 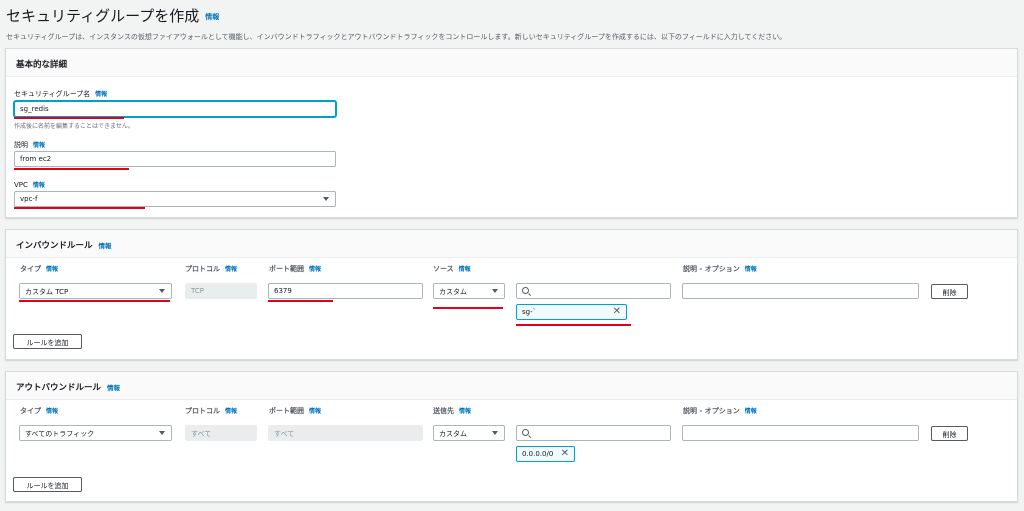 I want to click on outbound-protocol-value: すべて, so click(x=201, y=434).